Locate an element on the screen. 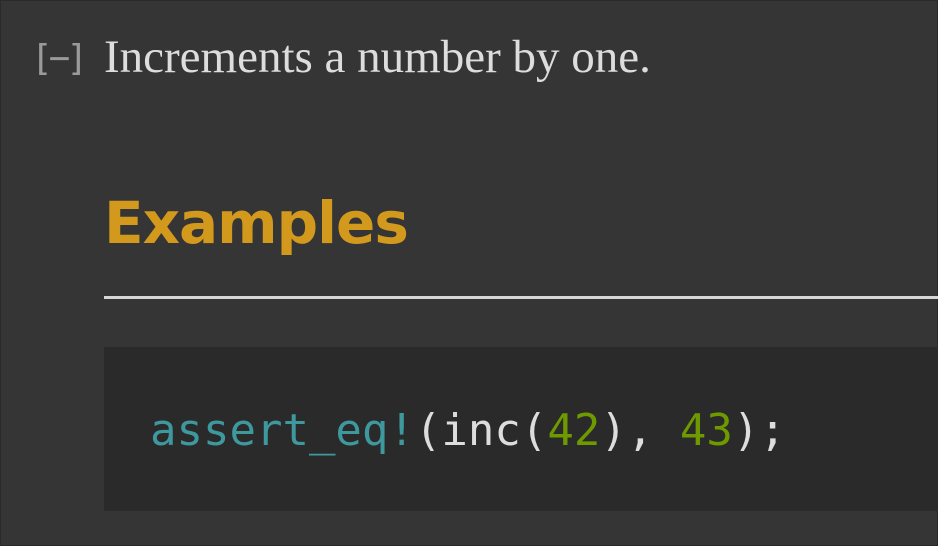 This screenshot has width=938, height=546. heading-divider is located at coordinates (521, 297).